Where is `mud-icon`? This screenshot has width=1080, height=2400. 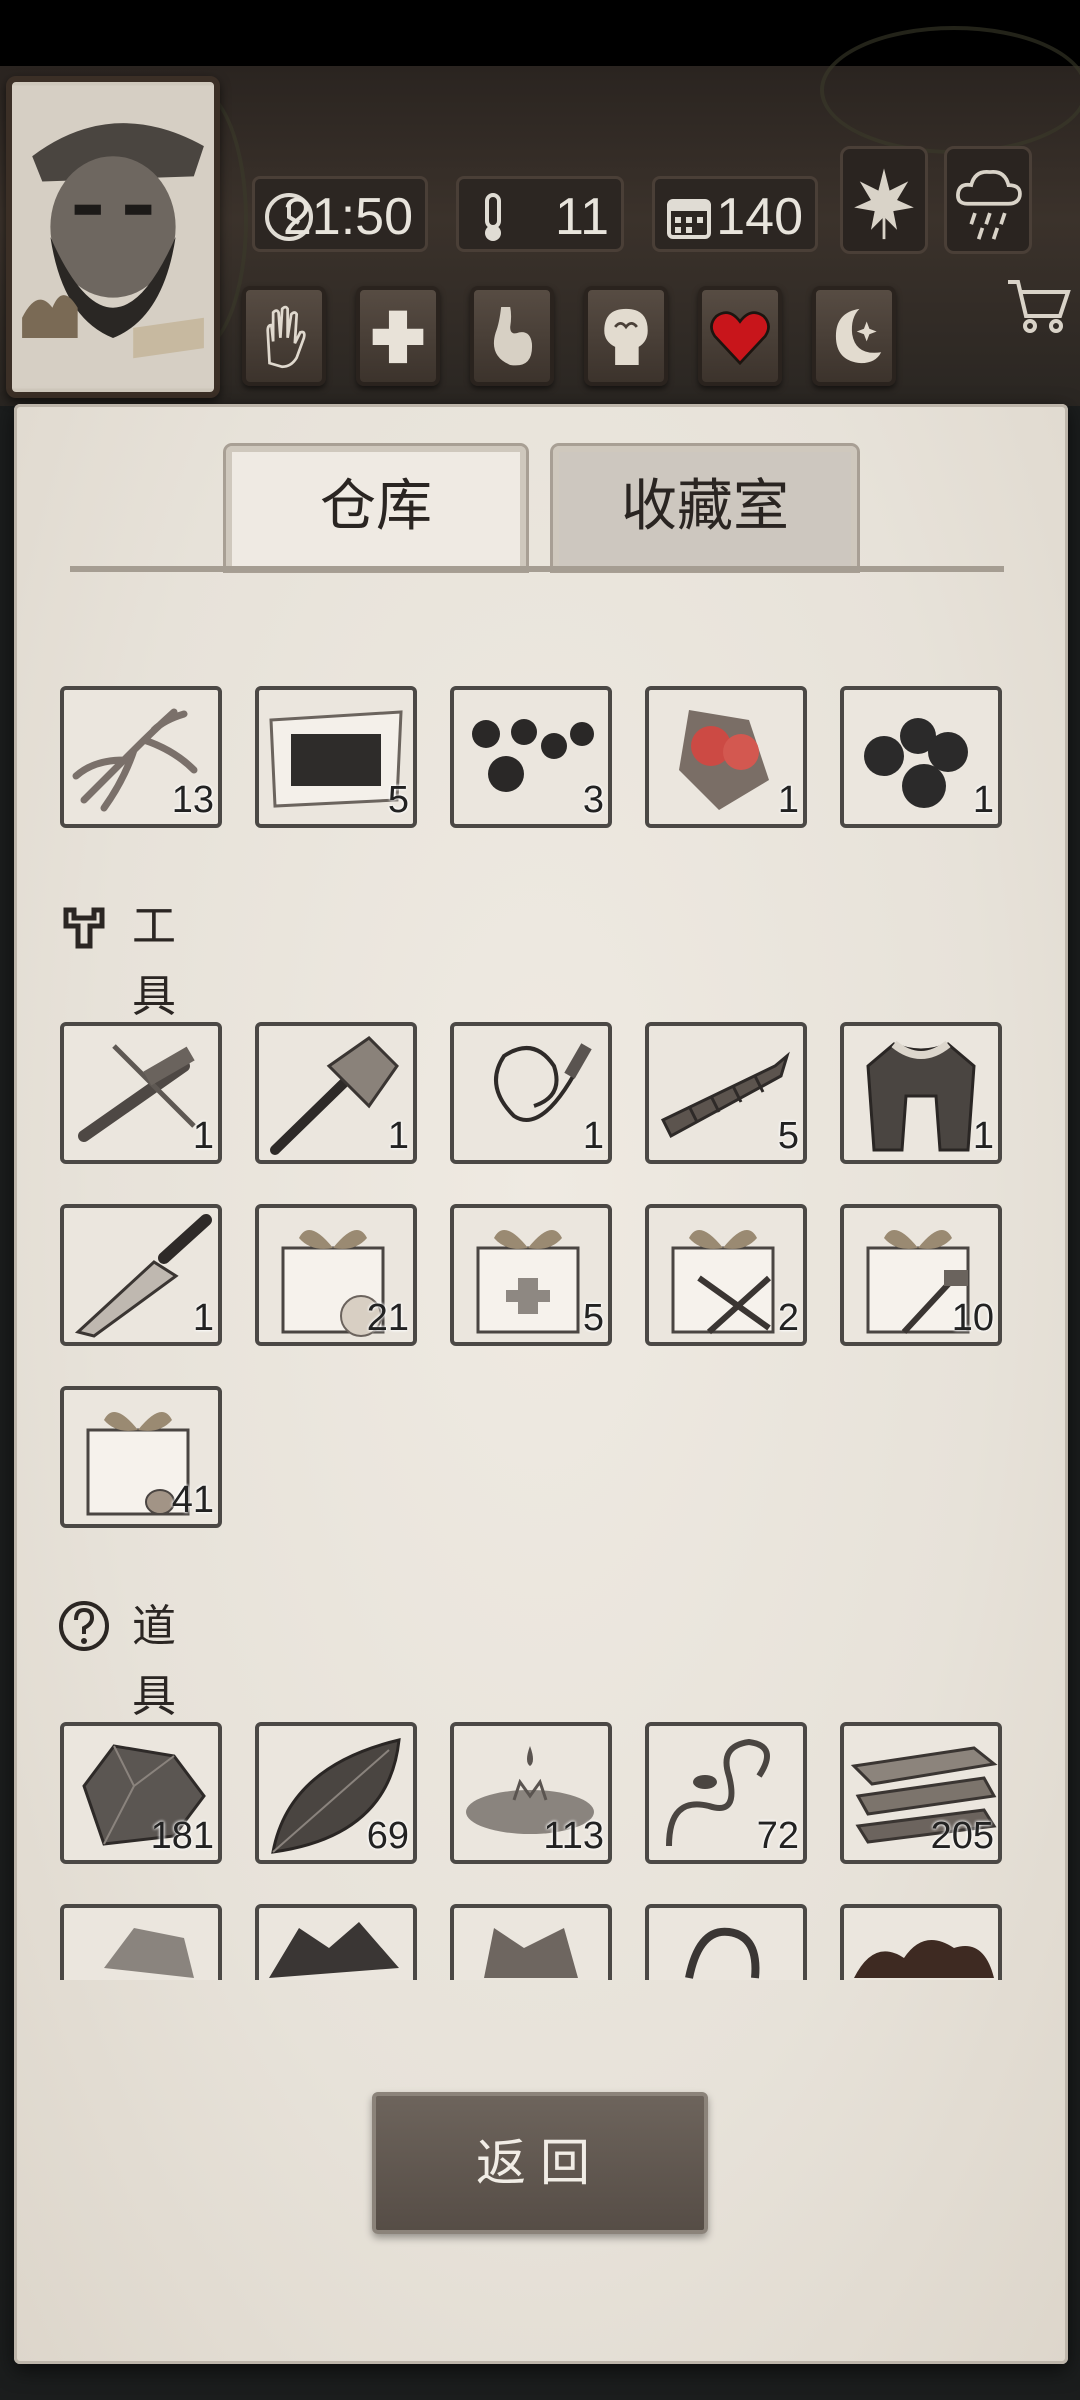
mud-icon is located at coordinates (924, 1959).